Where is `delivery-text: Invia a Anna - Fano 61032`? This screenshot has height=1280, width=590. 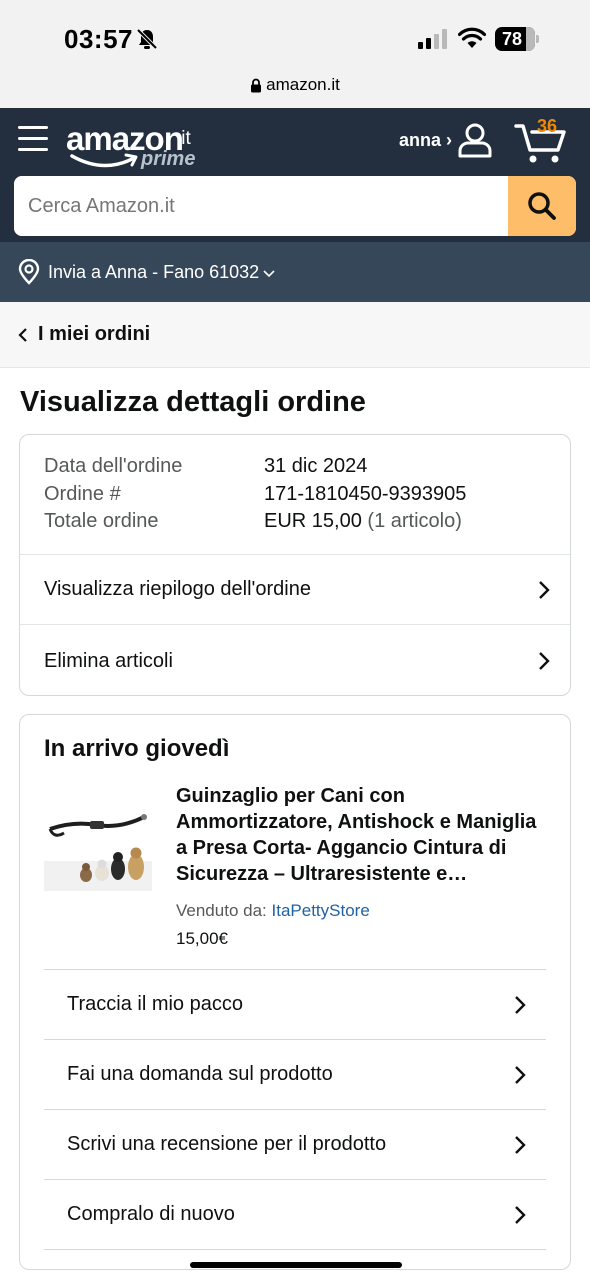
delivery-text: Invia a Anna - Fano 61032 is located at coordinates (154, 271).